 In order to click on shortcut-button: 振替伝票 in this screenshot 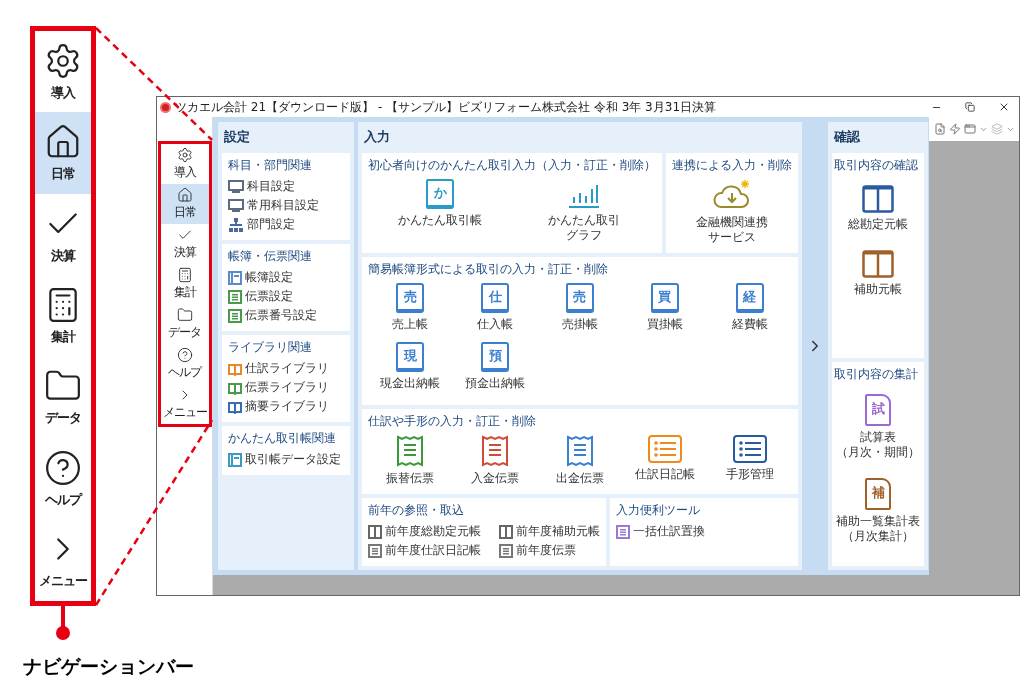, I will do `click(410, 460)`.